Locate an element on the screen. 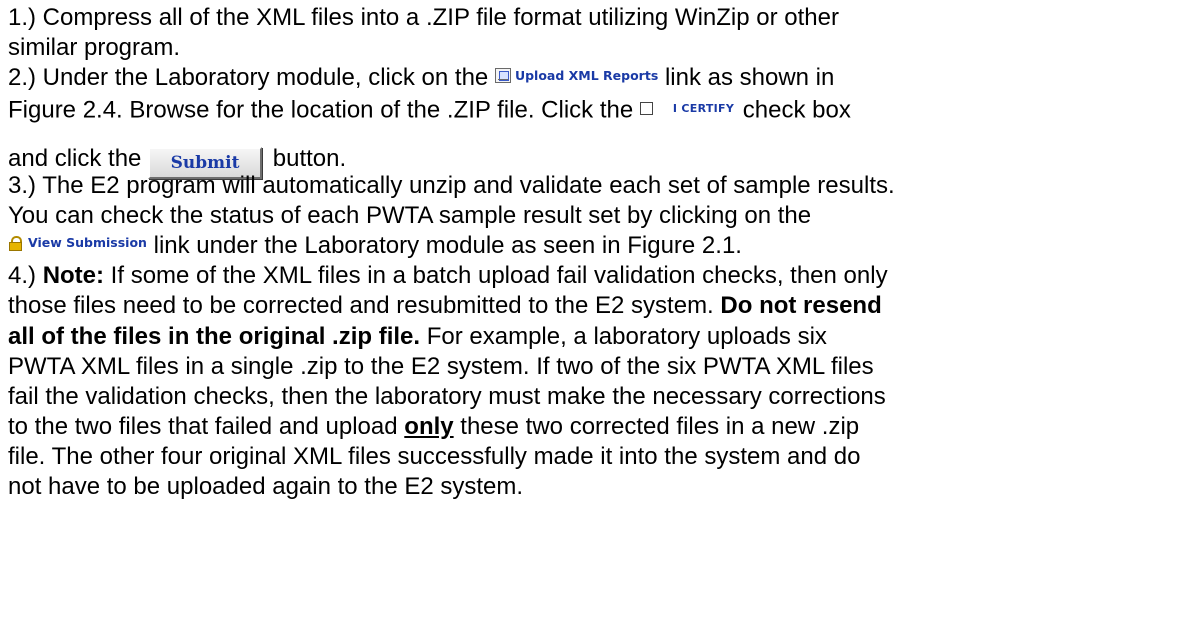  i-certify-checkbox is located at coordinates (646, 109).